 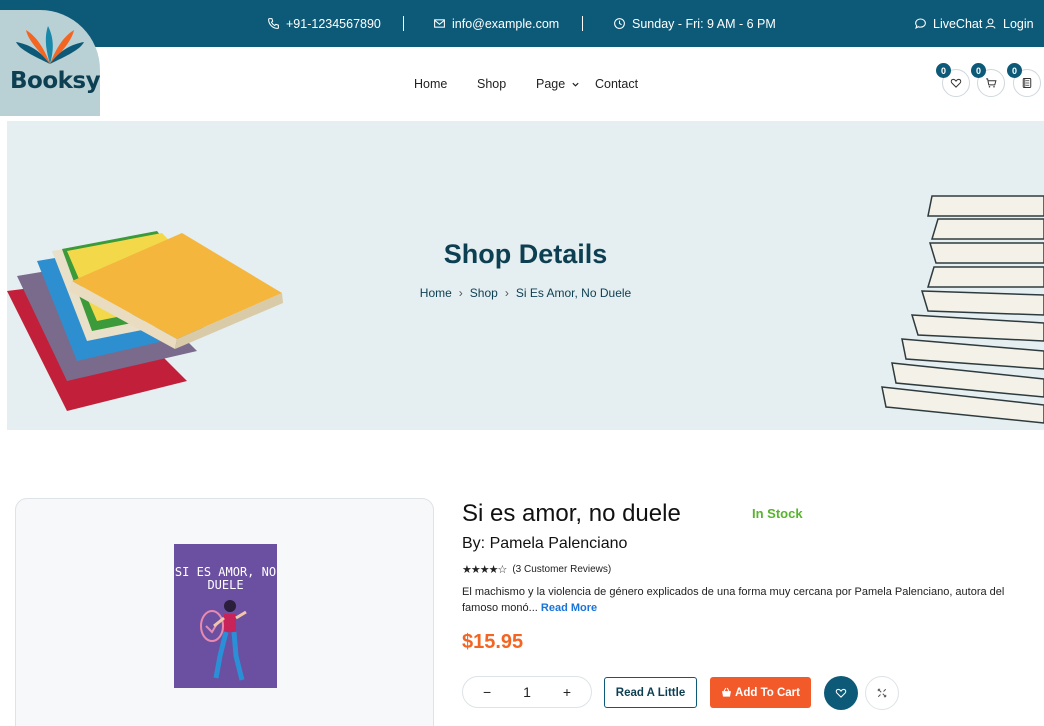 What do you see at coordinates (567, 692) in the screenshot?
I see `increase-quantity-button: +` at bounding box center [567, 692].